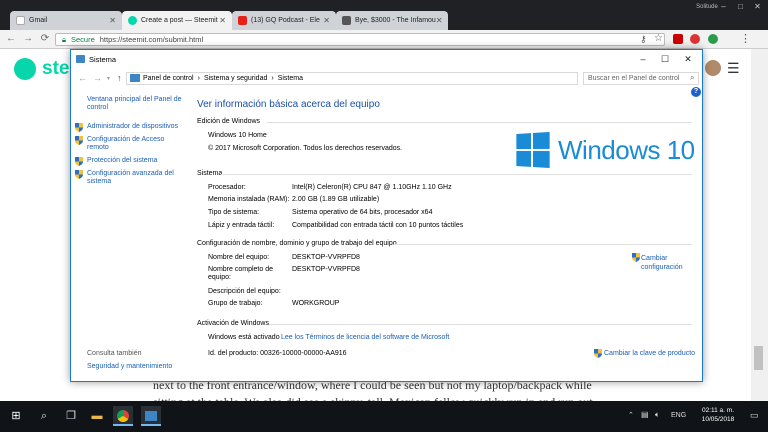 Image resolution: width=768 pixels, height=432 pixels. Describe the element at coordinates (665, 59) in the screenshot. I see `maximize-icon: ☐` at that location.